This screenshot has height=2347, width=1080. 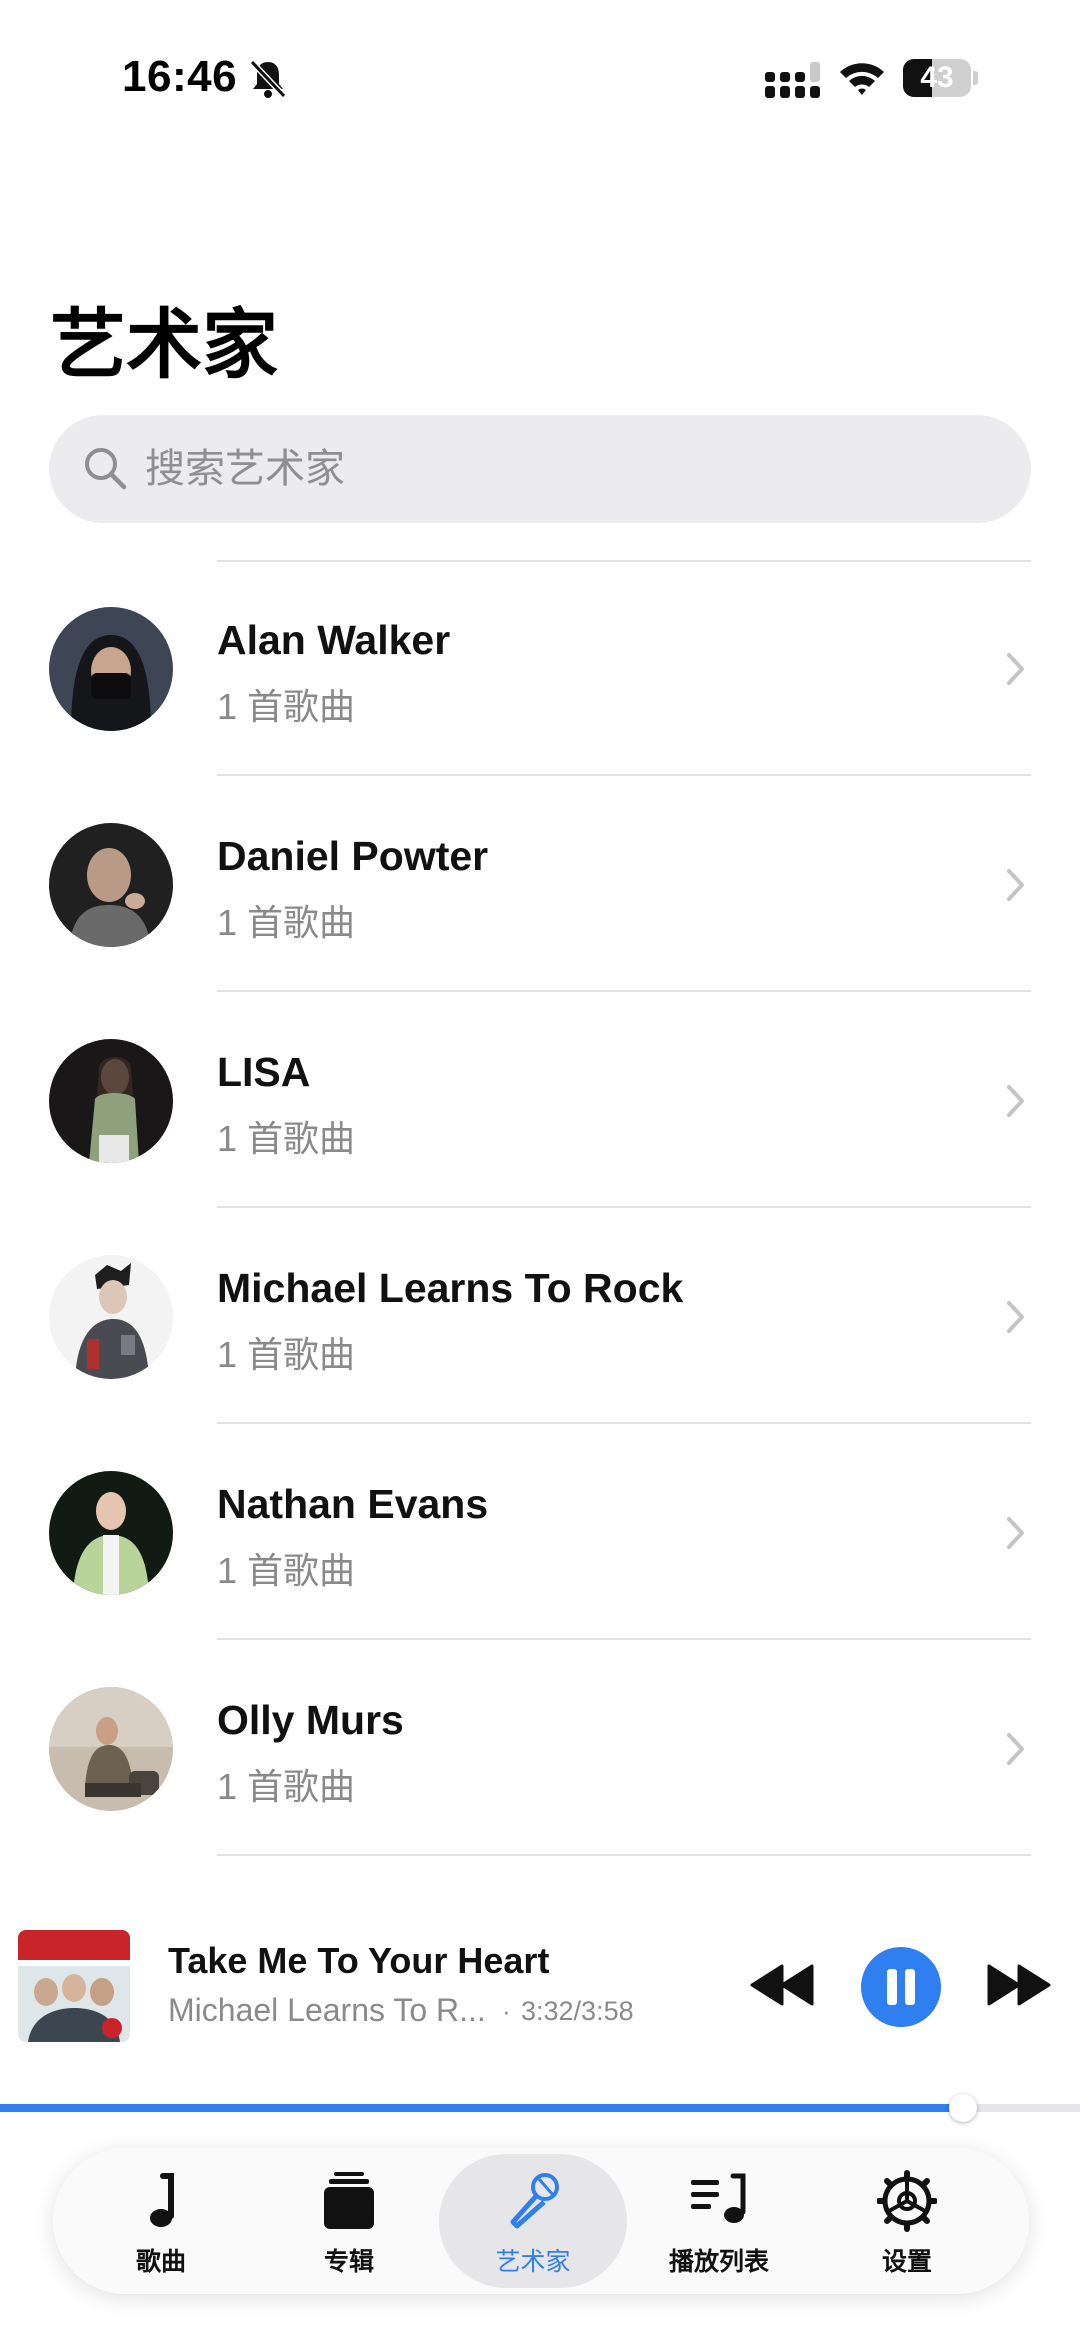 I want to click on tab-playlists: 播放列表, so click(x=719, y=2221).